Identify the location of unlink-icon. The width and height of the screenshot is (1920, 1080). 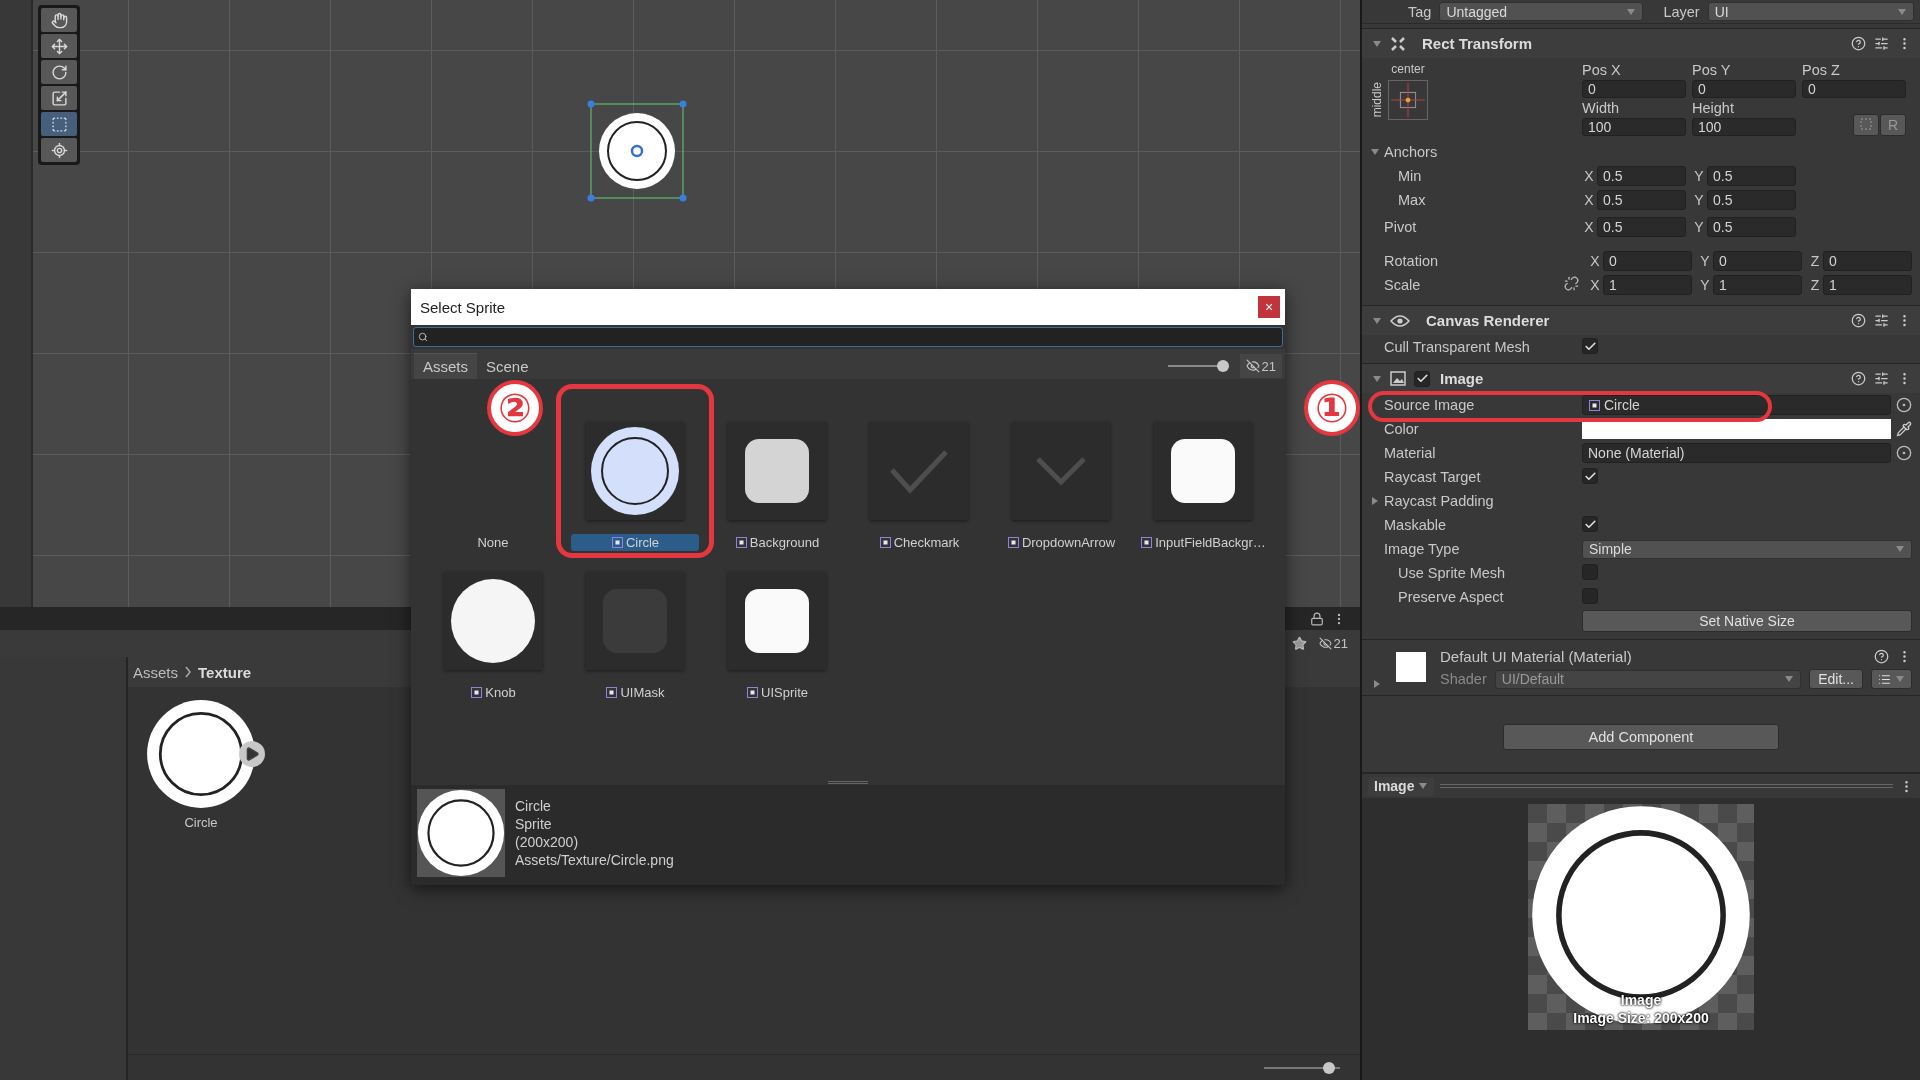
(1571, 283).